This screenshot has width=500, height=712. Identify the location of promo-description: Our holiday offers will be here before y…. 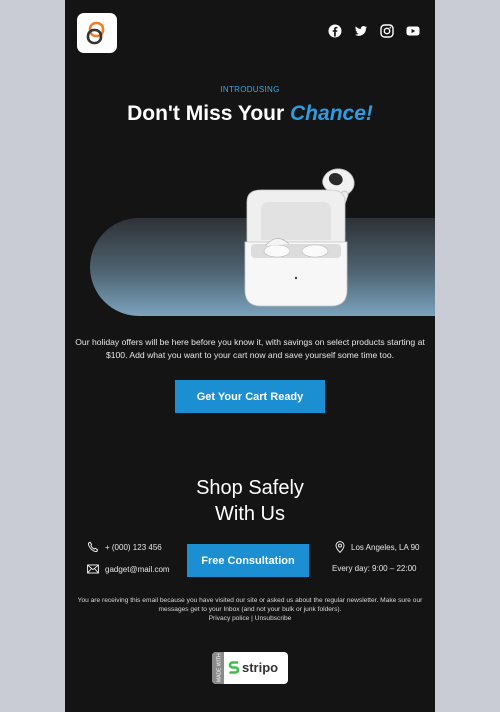
(250, 348).